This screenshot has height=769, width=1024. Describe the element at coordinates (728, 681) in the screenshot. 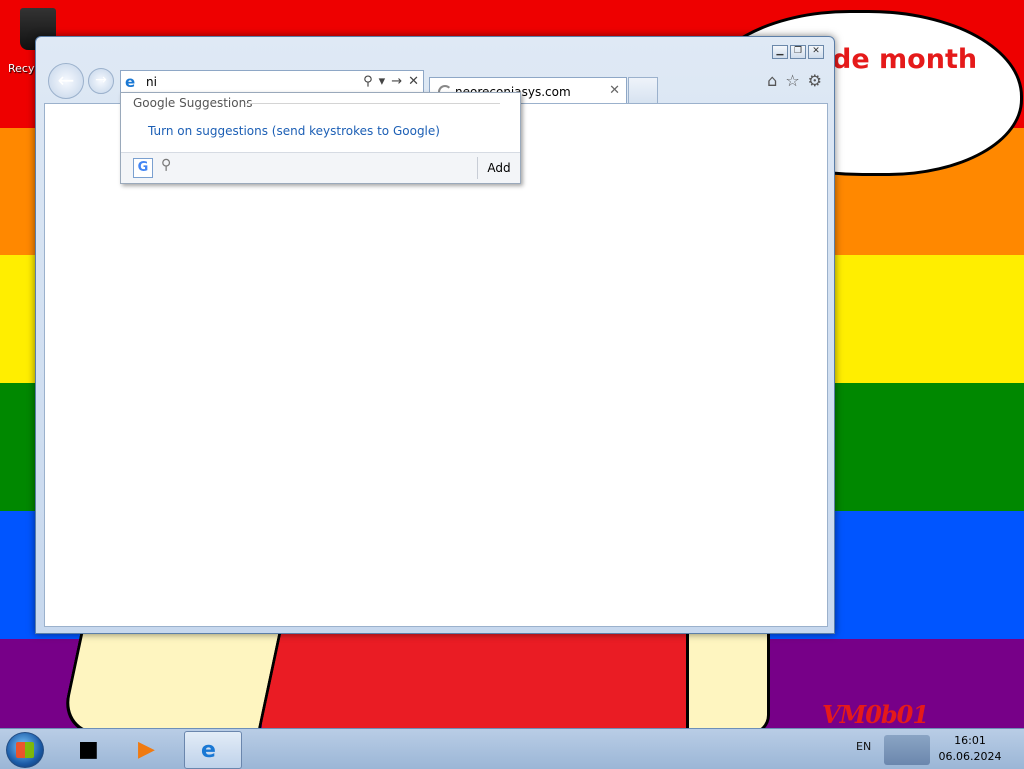

I see `drawing-right-arm` at that location.